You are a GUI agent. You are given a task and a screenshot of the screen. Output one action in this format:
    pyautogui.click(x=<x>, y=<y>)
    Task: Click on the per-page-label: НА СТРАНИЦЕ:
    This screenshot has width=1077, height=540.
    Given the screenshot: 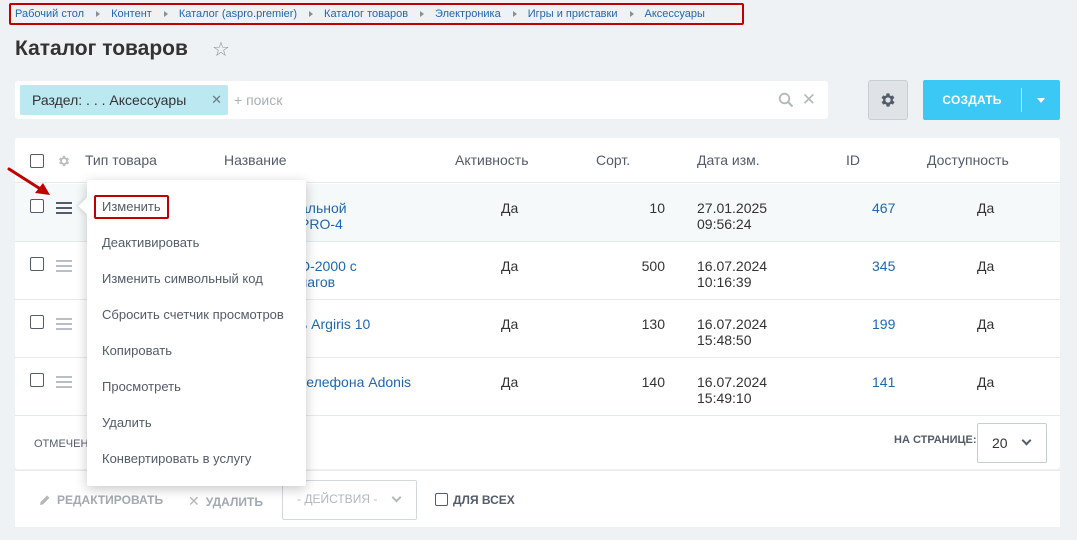 What is the action you would take?
    pyautogui.click(x=935, y=440)
    